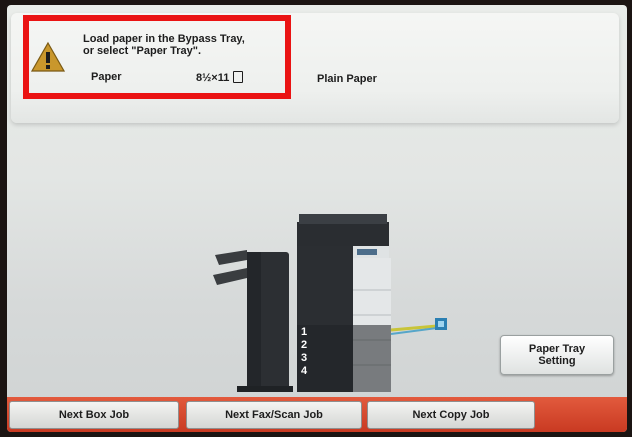  What do you see at coordinates (48, 56) in the screenshot?
I see `warning-triangle-icon` at bounding box center [48, 56].